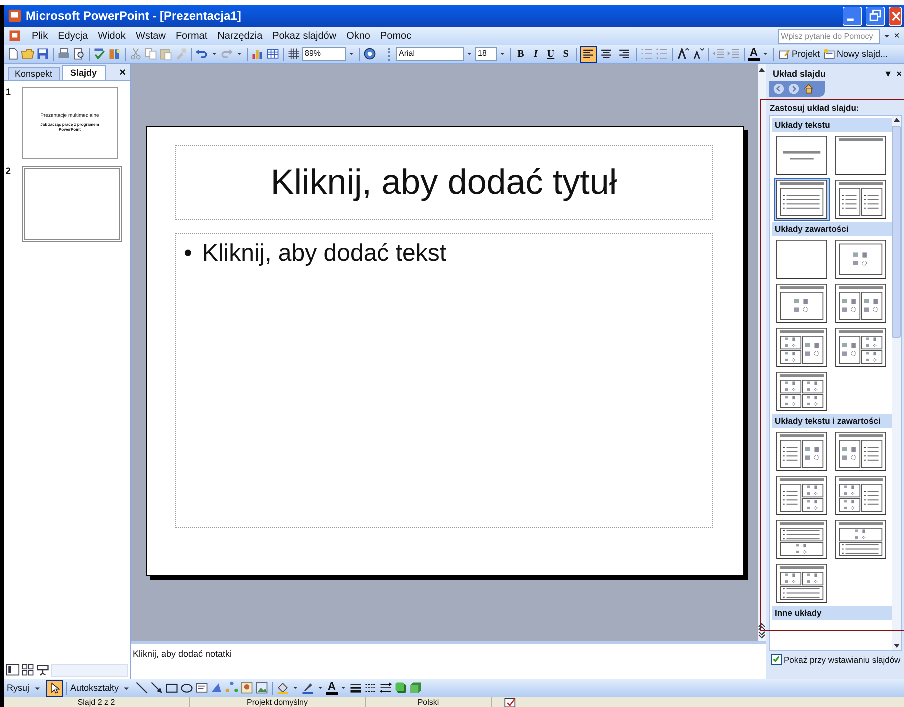 This screenshot has height=707, width=904. I want to click on close-pane-button: ×, so click(899, 74).